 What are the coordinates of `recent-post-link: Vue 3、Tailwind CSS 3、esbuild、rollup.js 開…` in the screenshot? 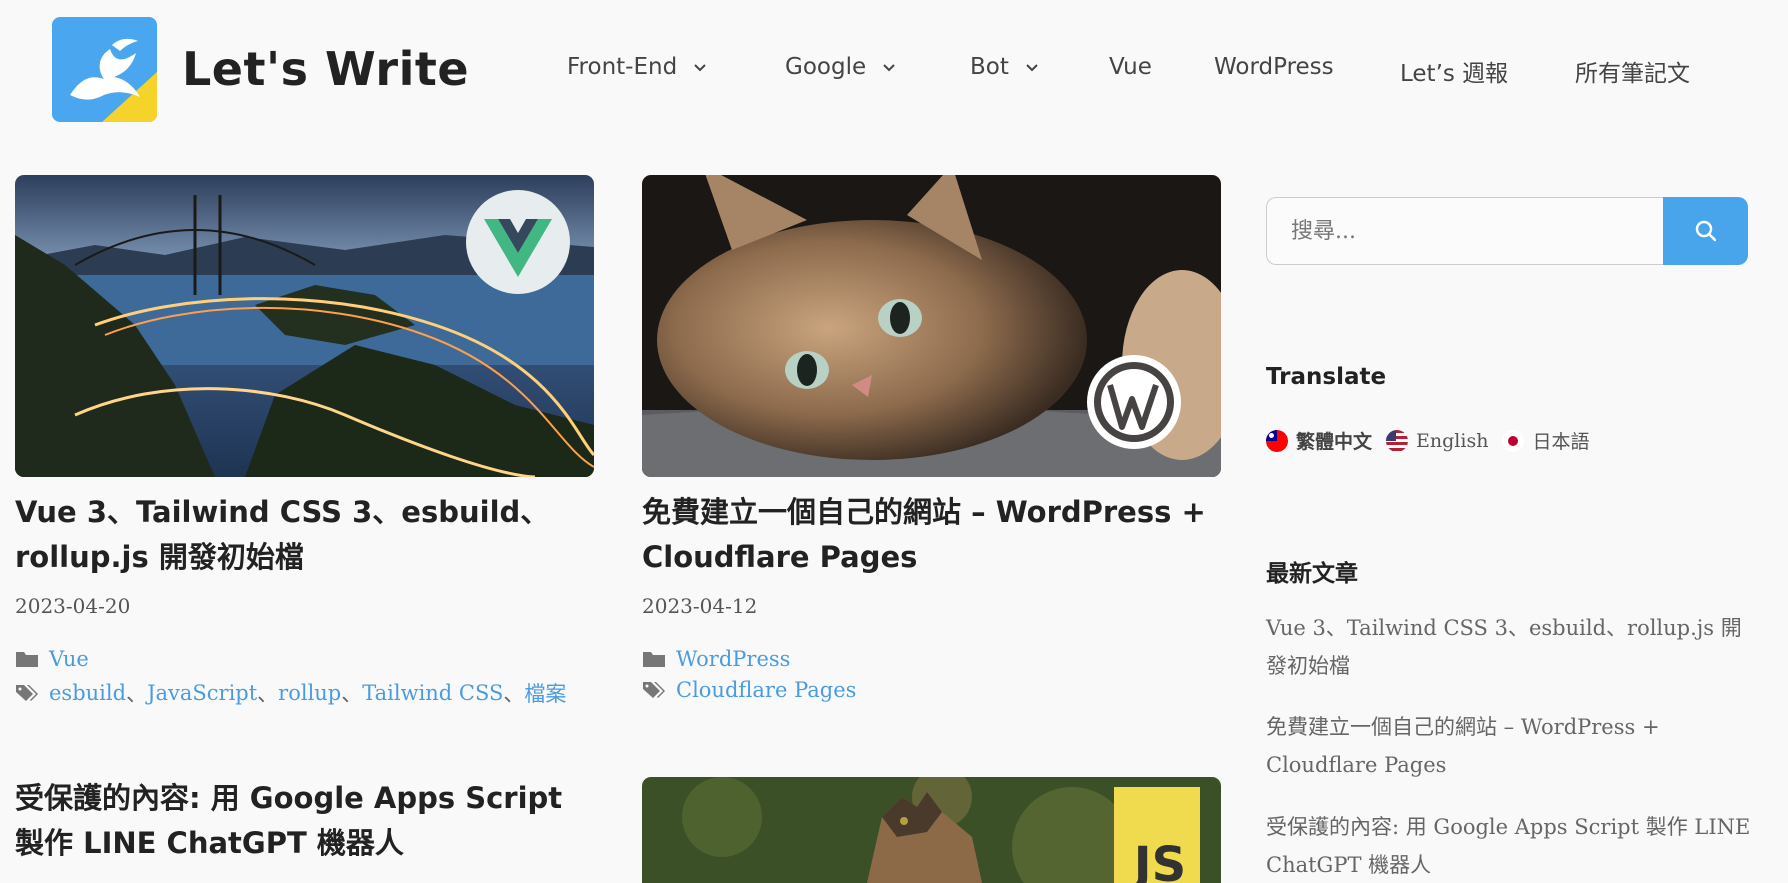 It's located at (1511, 647).